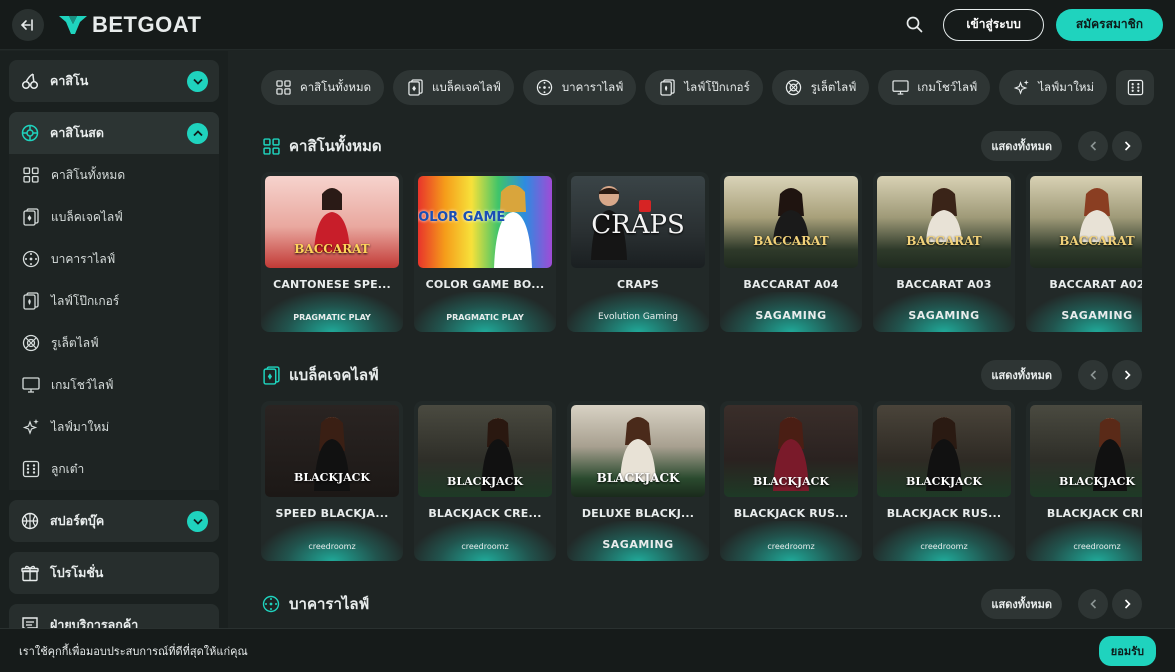  What do you see at coordinates (114, 385) in the screenshot?
I see `sidebar-item-gameshow: เกมโชว์ไลฟ์` at bounding box center [114, 385].